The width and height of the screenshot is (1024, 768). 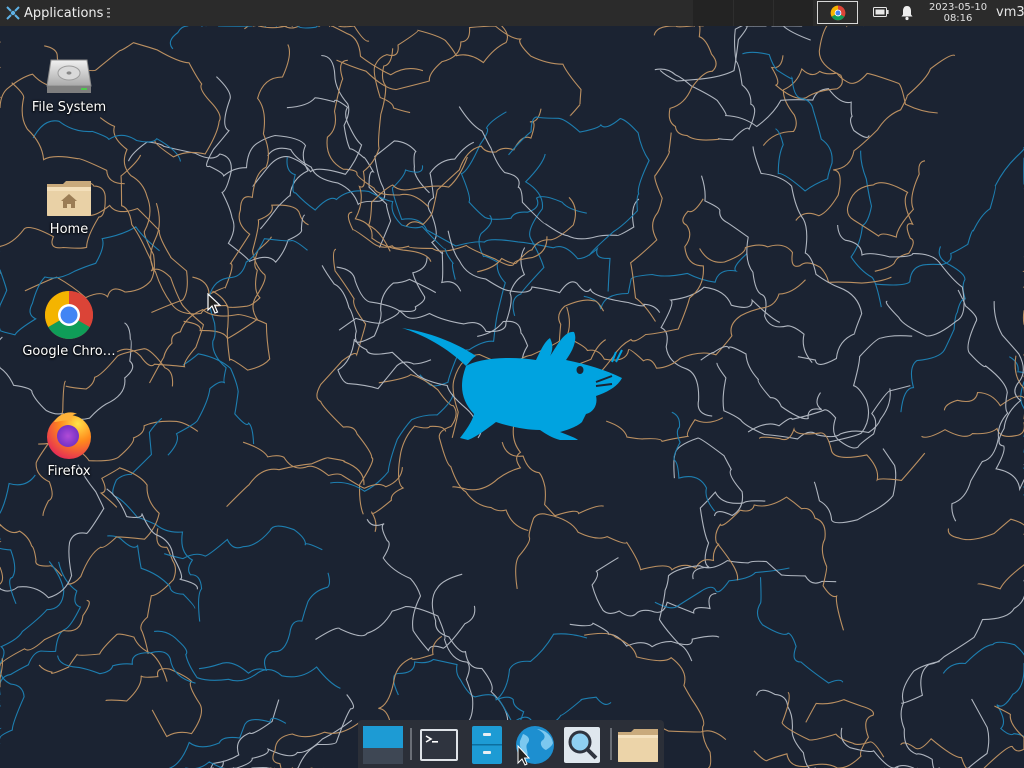 I want to click on desktop-icon-label: Firefox, so click(x=69, y=471).